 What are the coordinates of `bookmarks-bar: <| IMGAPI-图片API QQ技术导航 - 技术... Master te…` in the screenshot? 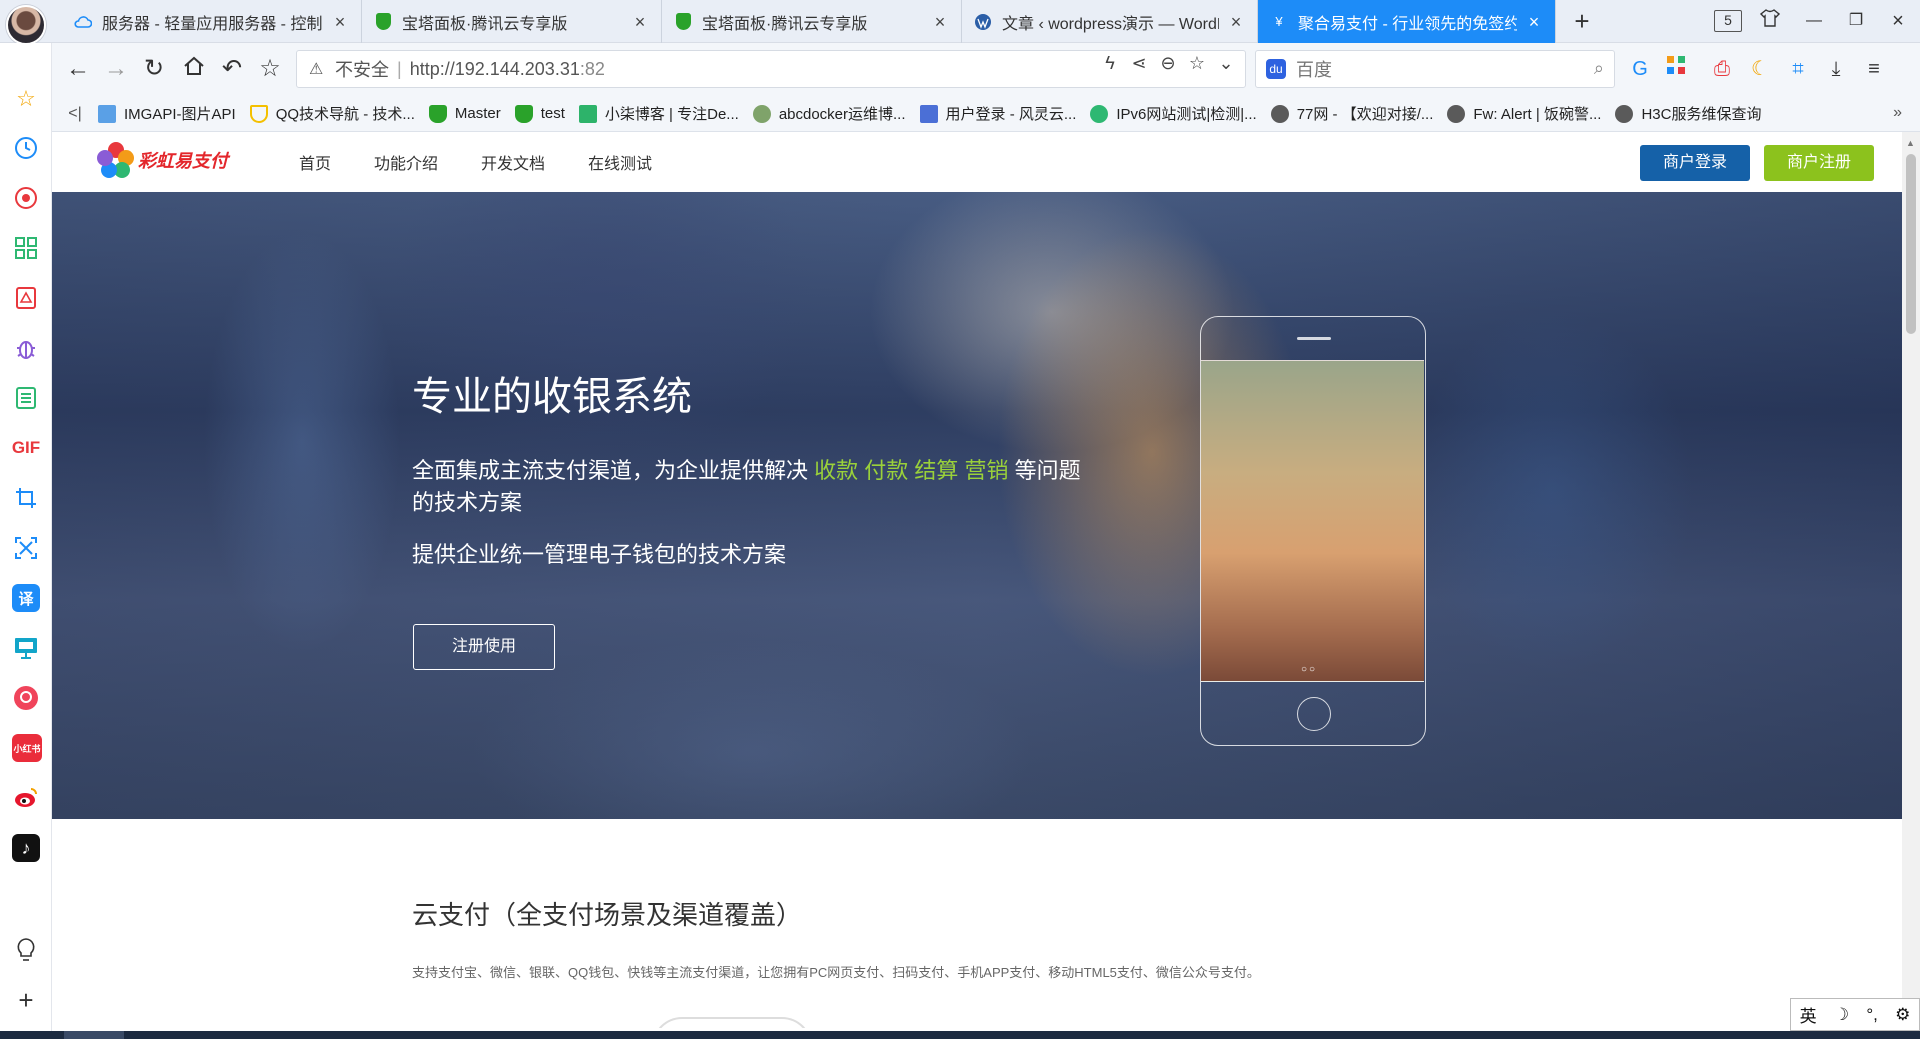 It's located at (986, 114).